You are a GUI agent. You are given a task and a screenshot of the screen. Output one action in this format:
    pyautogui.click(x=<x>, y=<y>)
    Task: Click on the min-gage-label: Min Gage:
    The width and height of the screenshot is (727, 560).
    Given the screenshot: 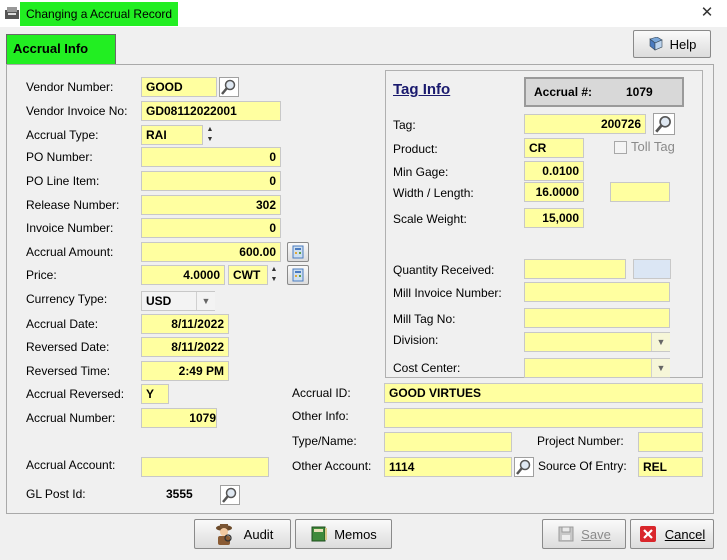 What is the action you would take?
    pyautogui.click(x=421, y=172)
    